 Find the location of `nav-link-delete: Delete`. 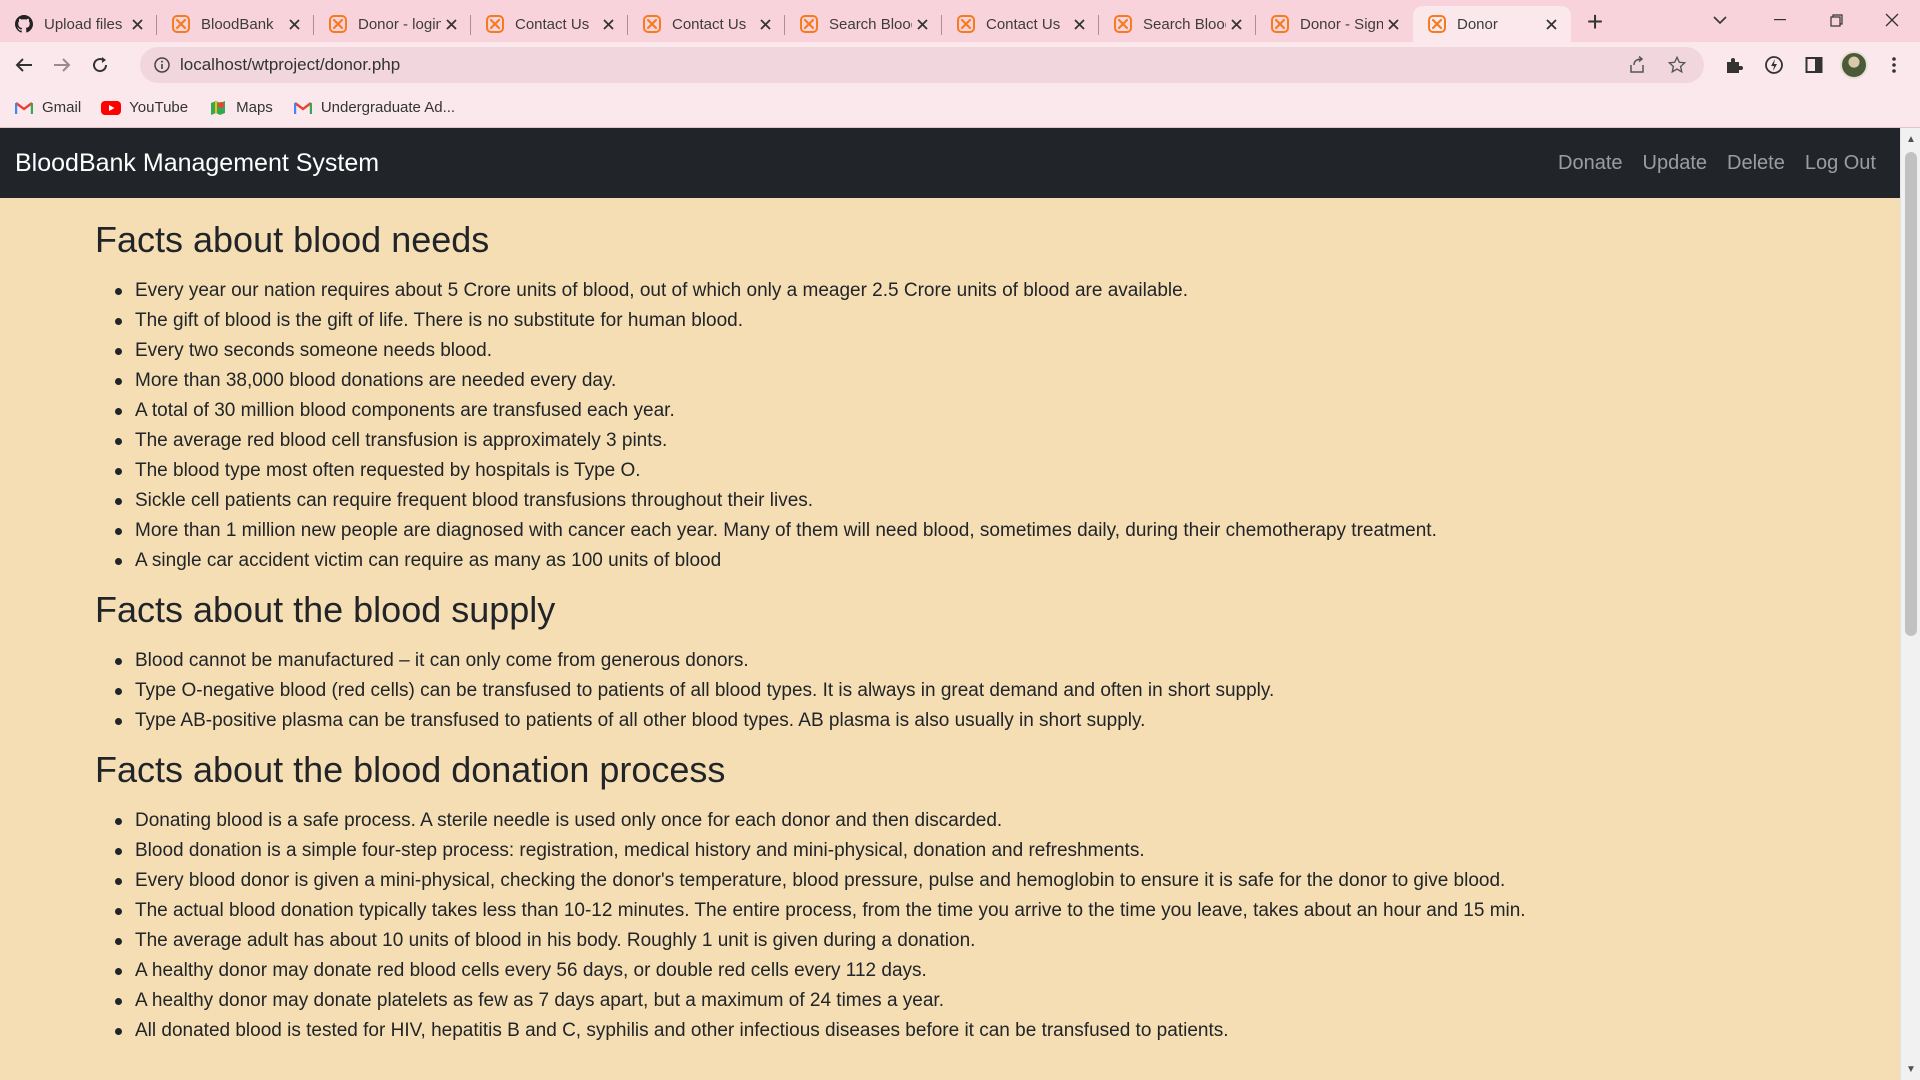

nav-link-delete: Delete is located at coordinates (1756, 163).